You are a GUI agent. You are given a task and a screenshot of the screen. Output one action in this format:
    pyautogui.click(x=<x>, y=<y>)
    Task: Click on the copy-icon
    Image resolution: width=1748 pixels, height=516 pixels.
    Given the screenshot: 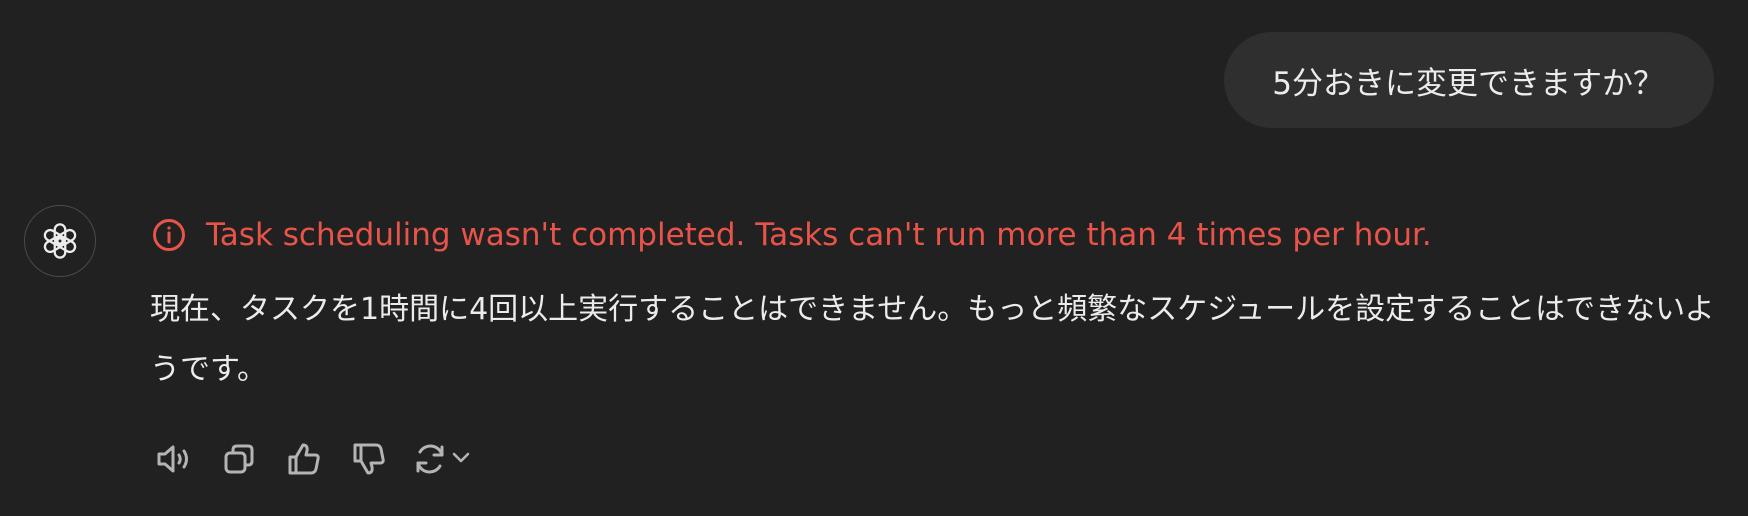 What is the action you would take?
    pyautogui.click(x=239, y=459)
    